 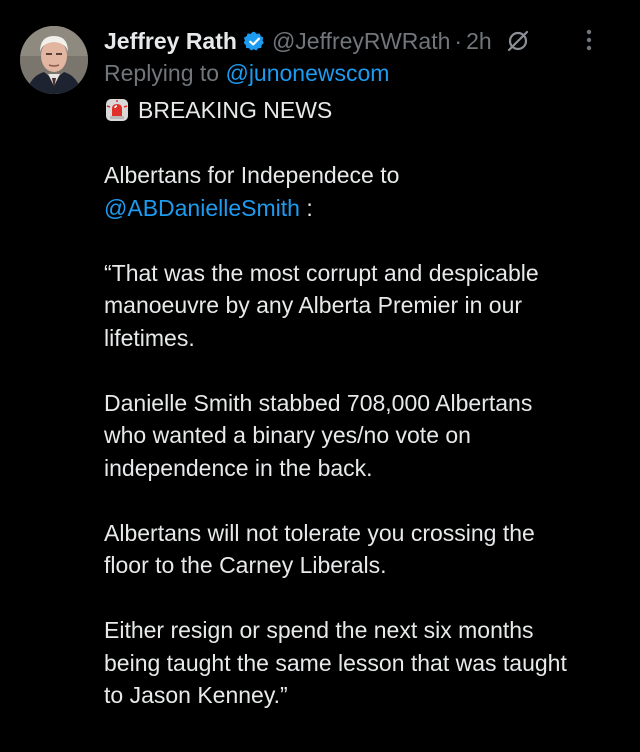 What do you see at coordinates (252, 175) in the screenshot?
I see `paragraph-1-line-1: Albertans for Independece to` at bounding box center [252, 175].